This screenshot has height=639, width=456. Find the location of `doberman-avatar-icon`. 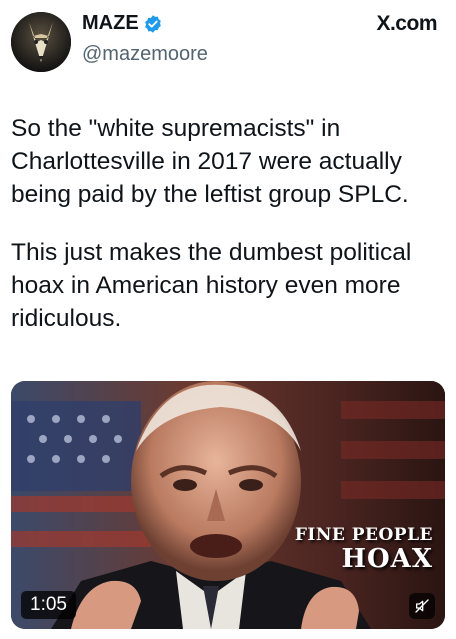

doberman-avatar-icon is located at coordinates (41, 42).